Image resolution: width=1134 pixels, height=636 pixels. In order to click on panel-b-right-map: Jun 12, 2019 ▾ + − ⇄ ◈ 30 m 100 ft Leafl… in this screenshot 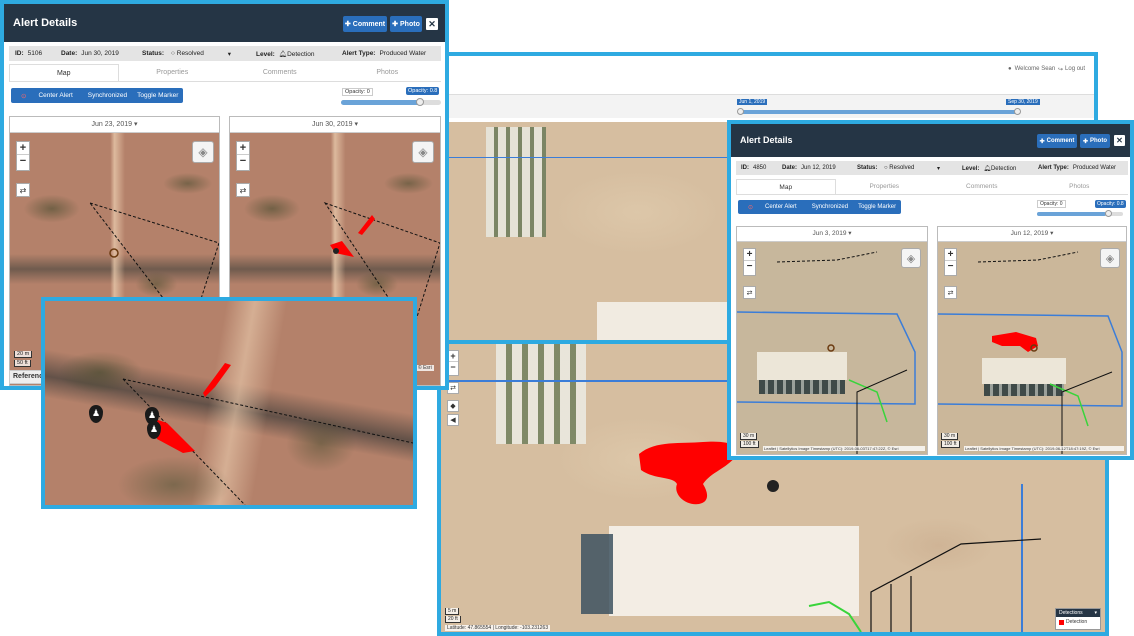, I will do `click(1032, 340)`.